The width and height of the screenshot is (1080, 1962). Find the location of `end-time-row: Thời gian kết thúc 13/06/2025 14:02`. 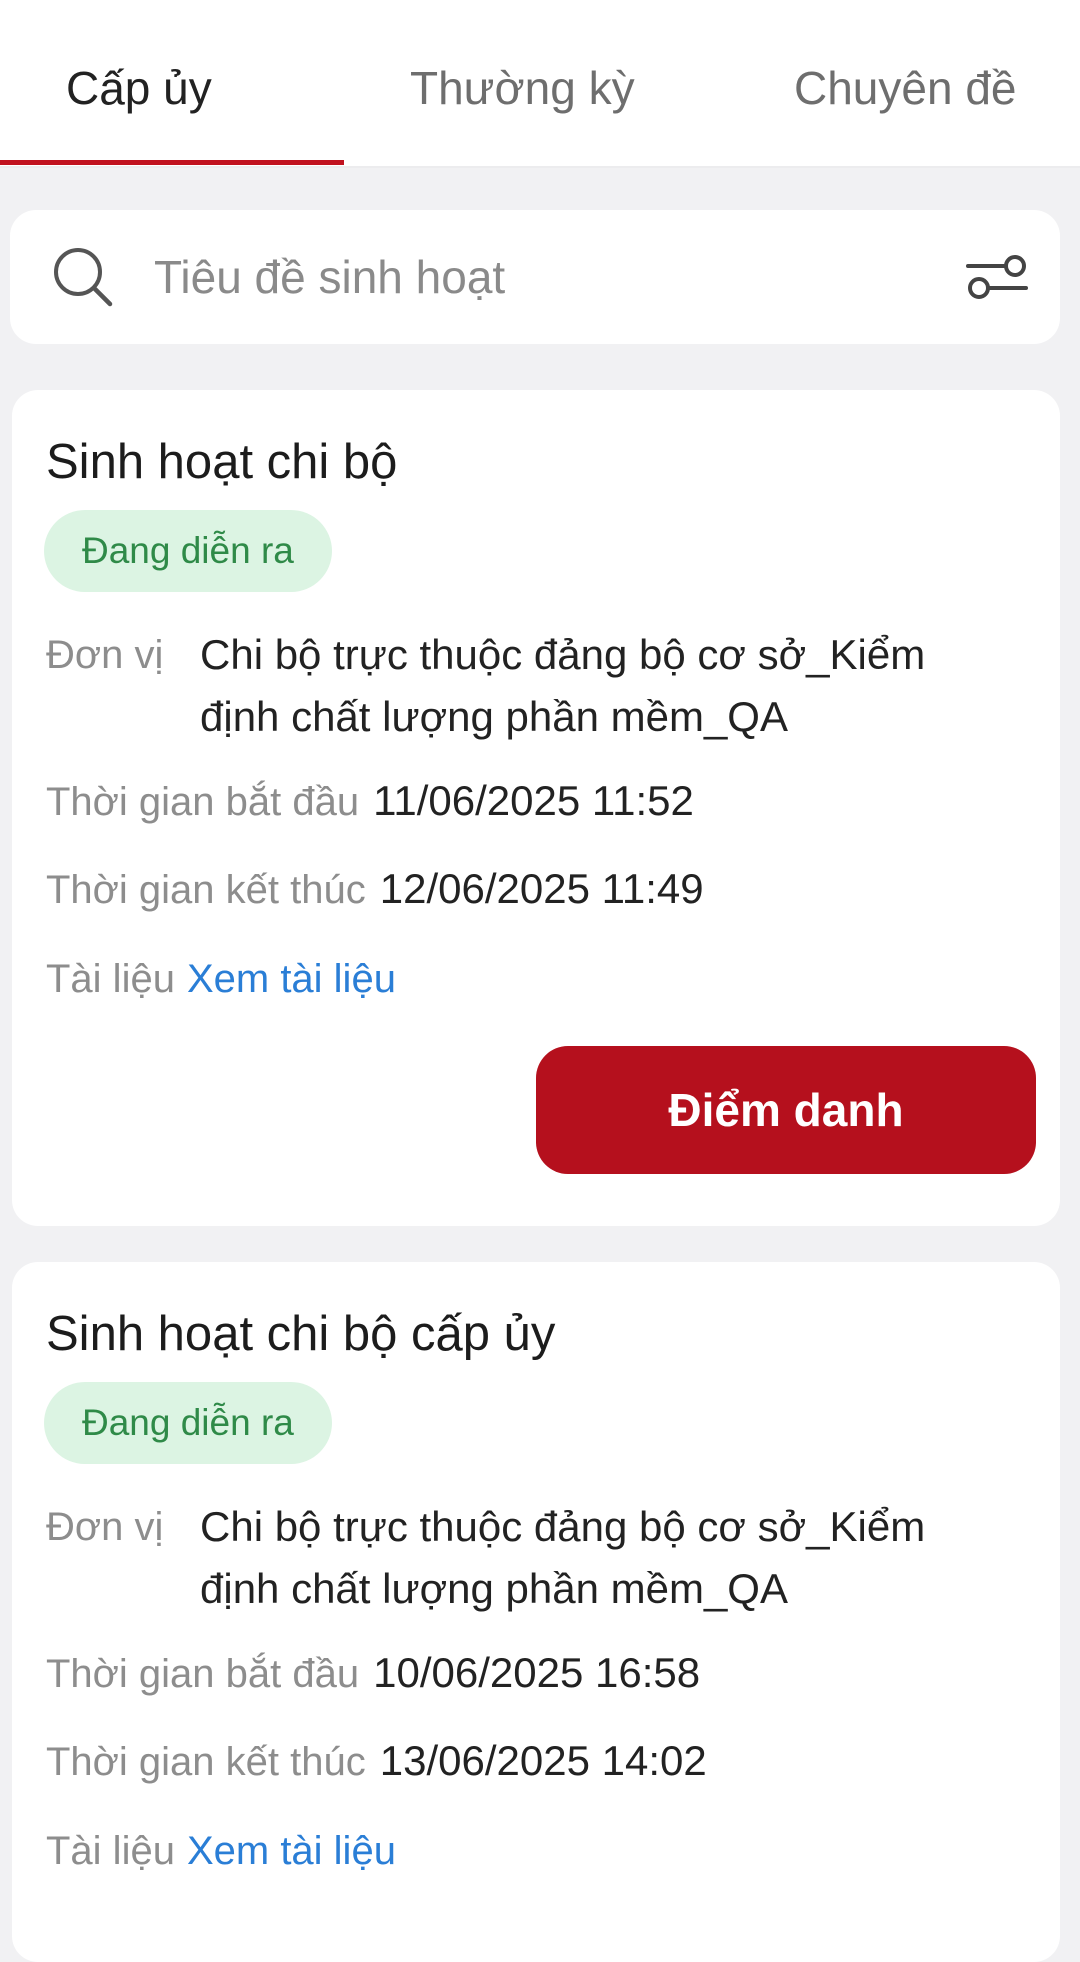

end-time-row: Thời gian kết thúc 13/06/2025 14:02 is located at coordinates (376, 1761).